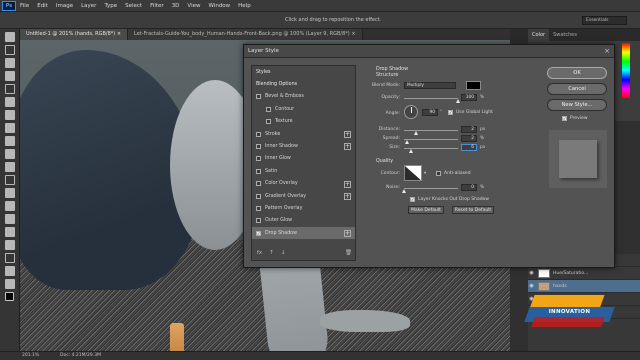 The height and width of the screenshot is (360, 640). Describe the element at coordinates (404, 191) in the screenshot. I see `noise-slider-knob` at that location.